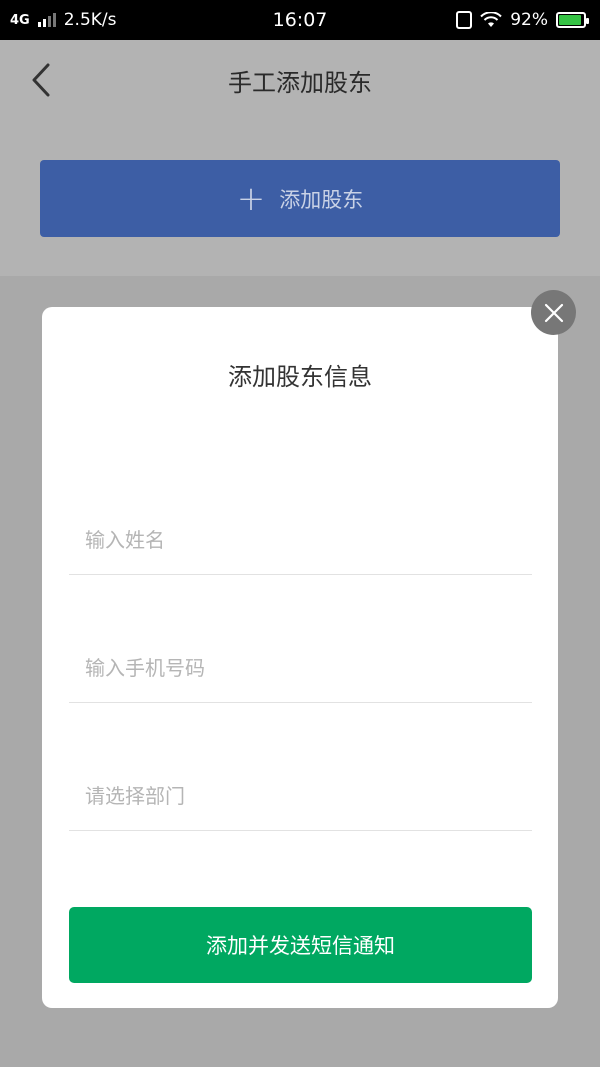 The width and height of the screenshot is (600, 1067). What do you see at coordinates (491, 19) in the screenshot?
I see `wifi-icon` at bounding box center [491, 19].